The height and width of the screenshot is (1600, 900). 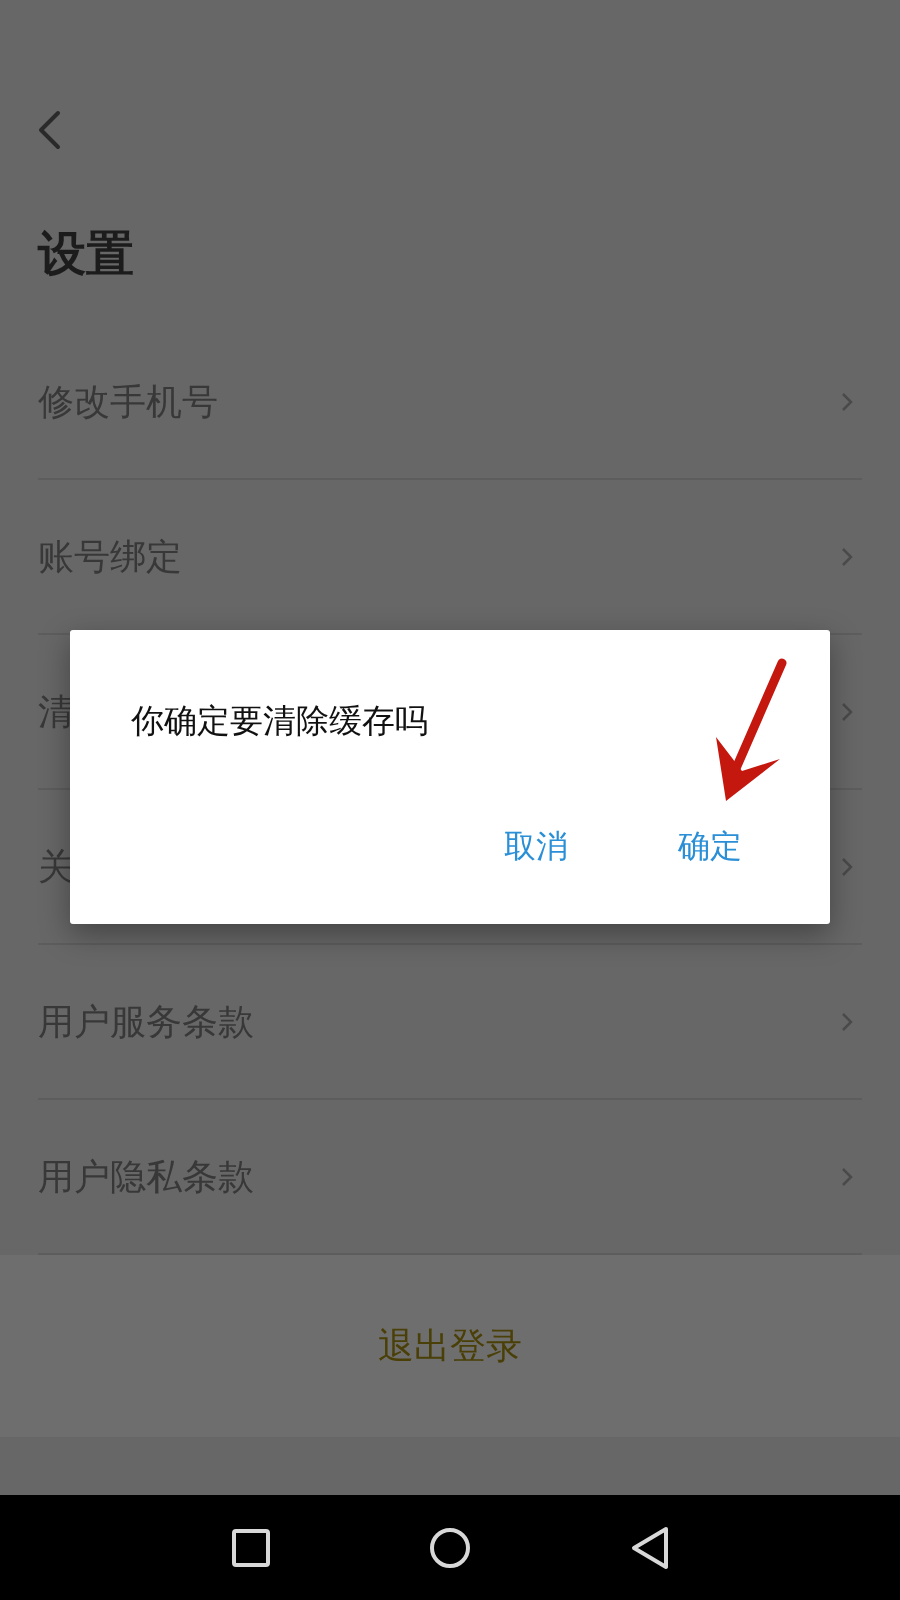 I want to click on home-icon, so click(x=450, y=1547).